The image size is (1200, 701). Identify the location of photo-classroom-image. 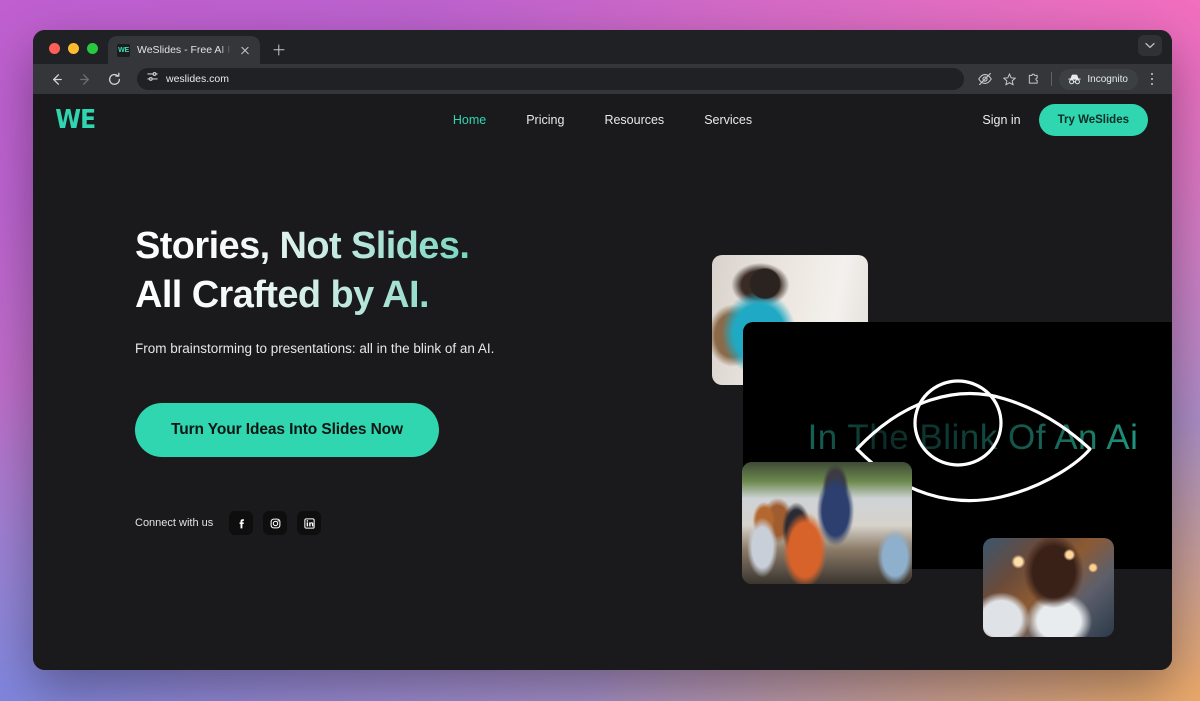
(827, 523).